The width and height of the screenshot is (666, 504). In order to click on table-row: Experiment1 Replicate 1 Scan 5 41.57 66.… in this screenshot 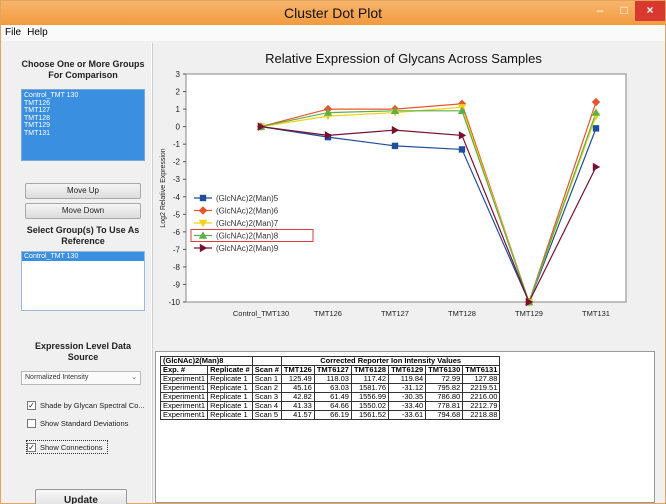, I will do `click(330, 415)`.